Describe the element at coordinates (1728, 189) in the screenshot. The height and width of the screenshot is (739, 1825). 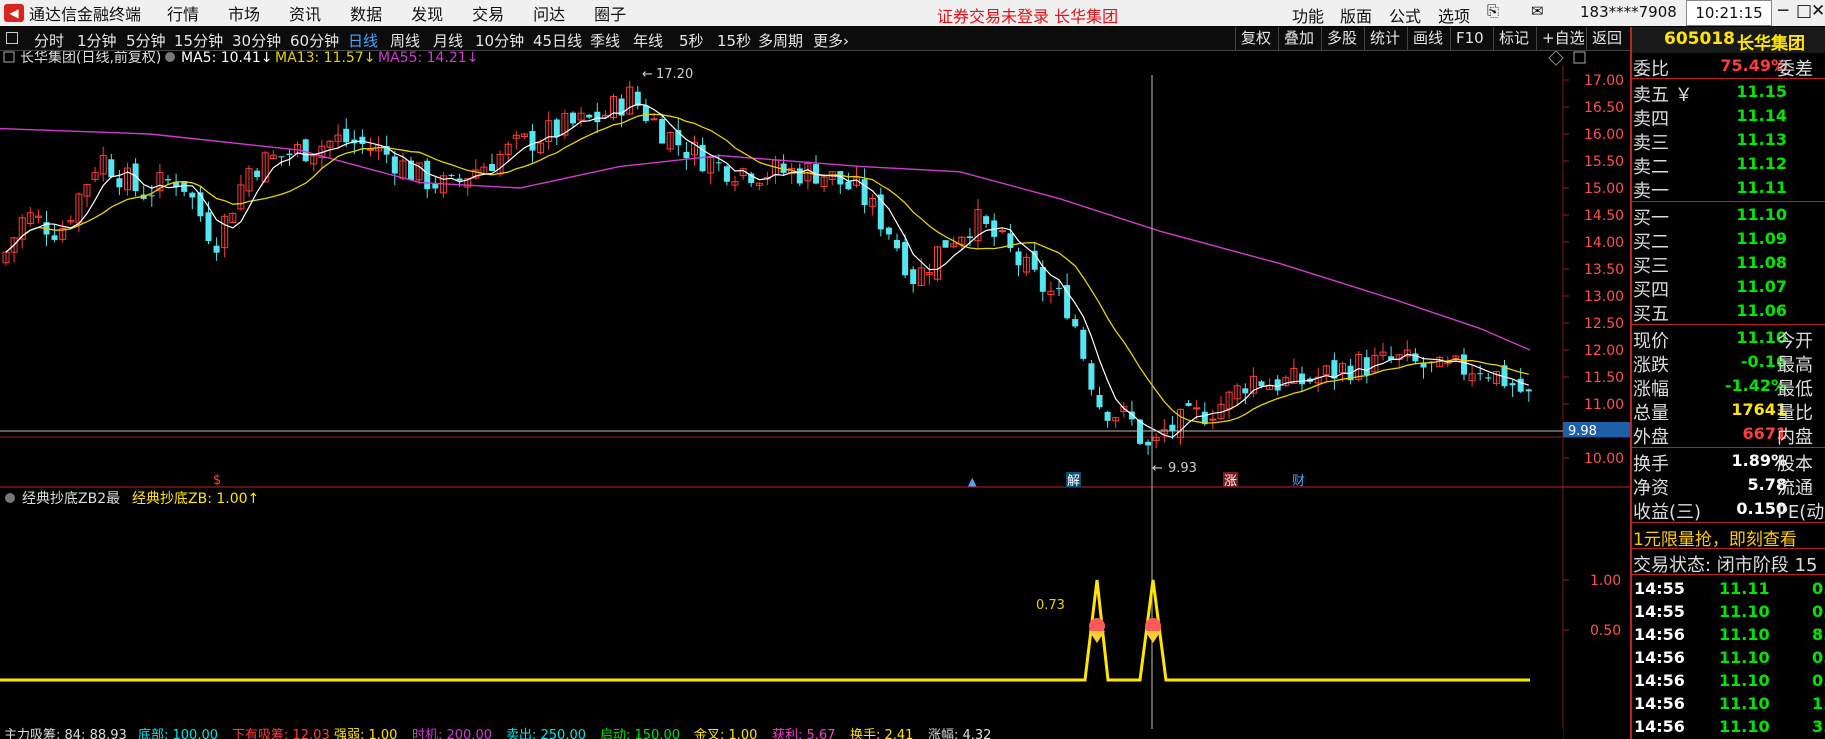
I see `sell1-row: 卖一 11.11` at that location.